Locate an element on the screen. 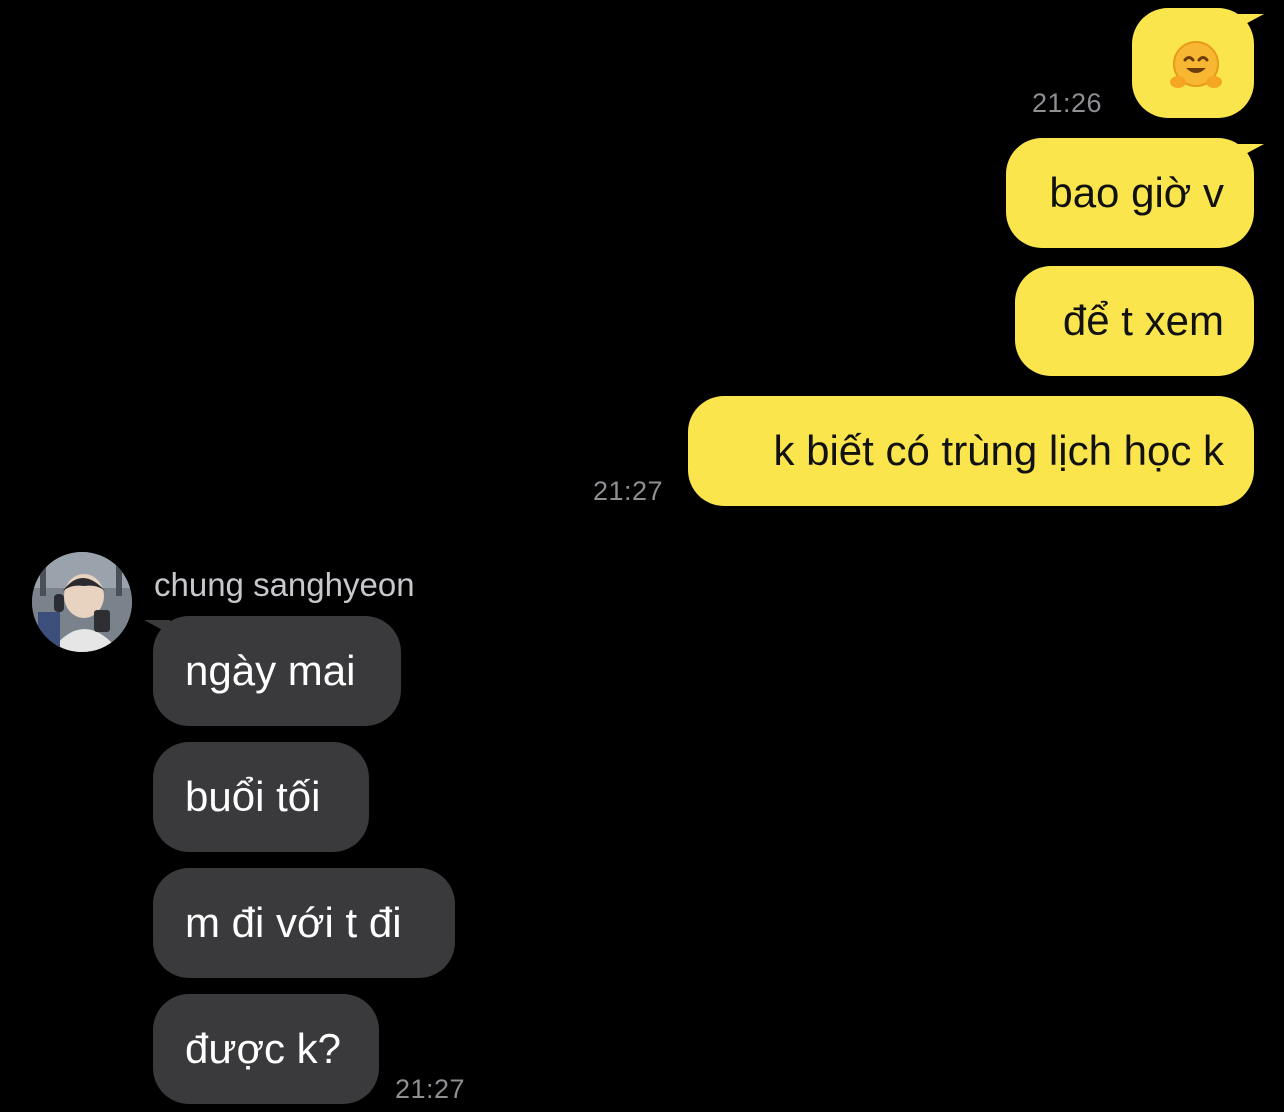 The width and height of the screenshot is (1284, 1112). incoming-message-bubble: buổi tối is located at coordinates (261, 797).